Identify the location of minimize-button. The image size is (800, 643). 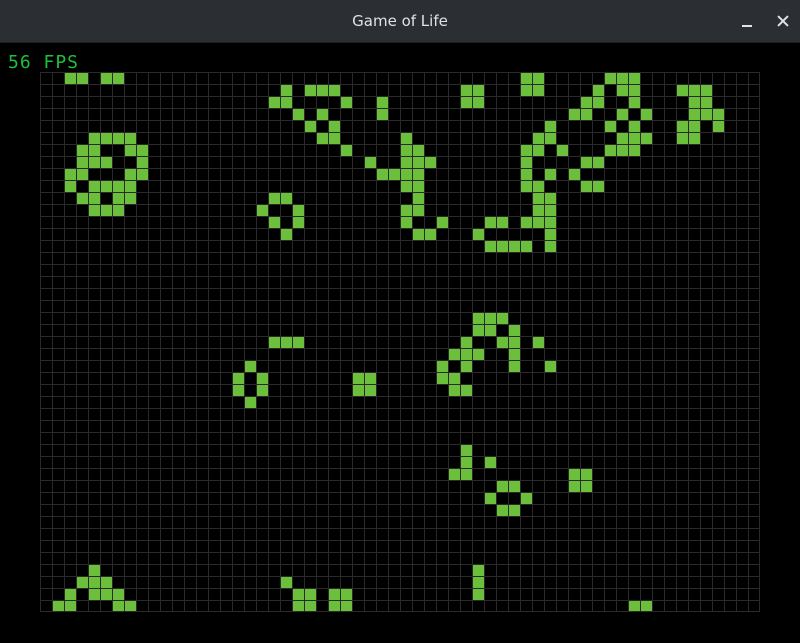
(748, 21).